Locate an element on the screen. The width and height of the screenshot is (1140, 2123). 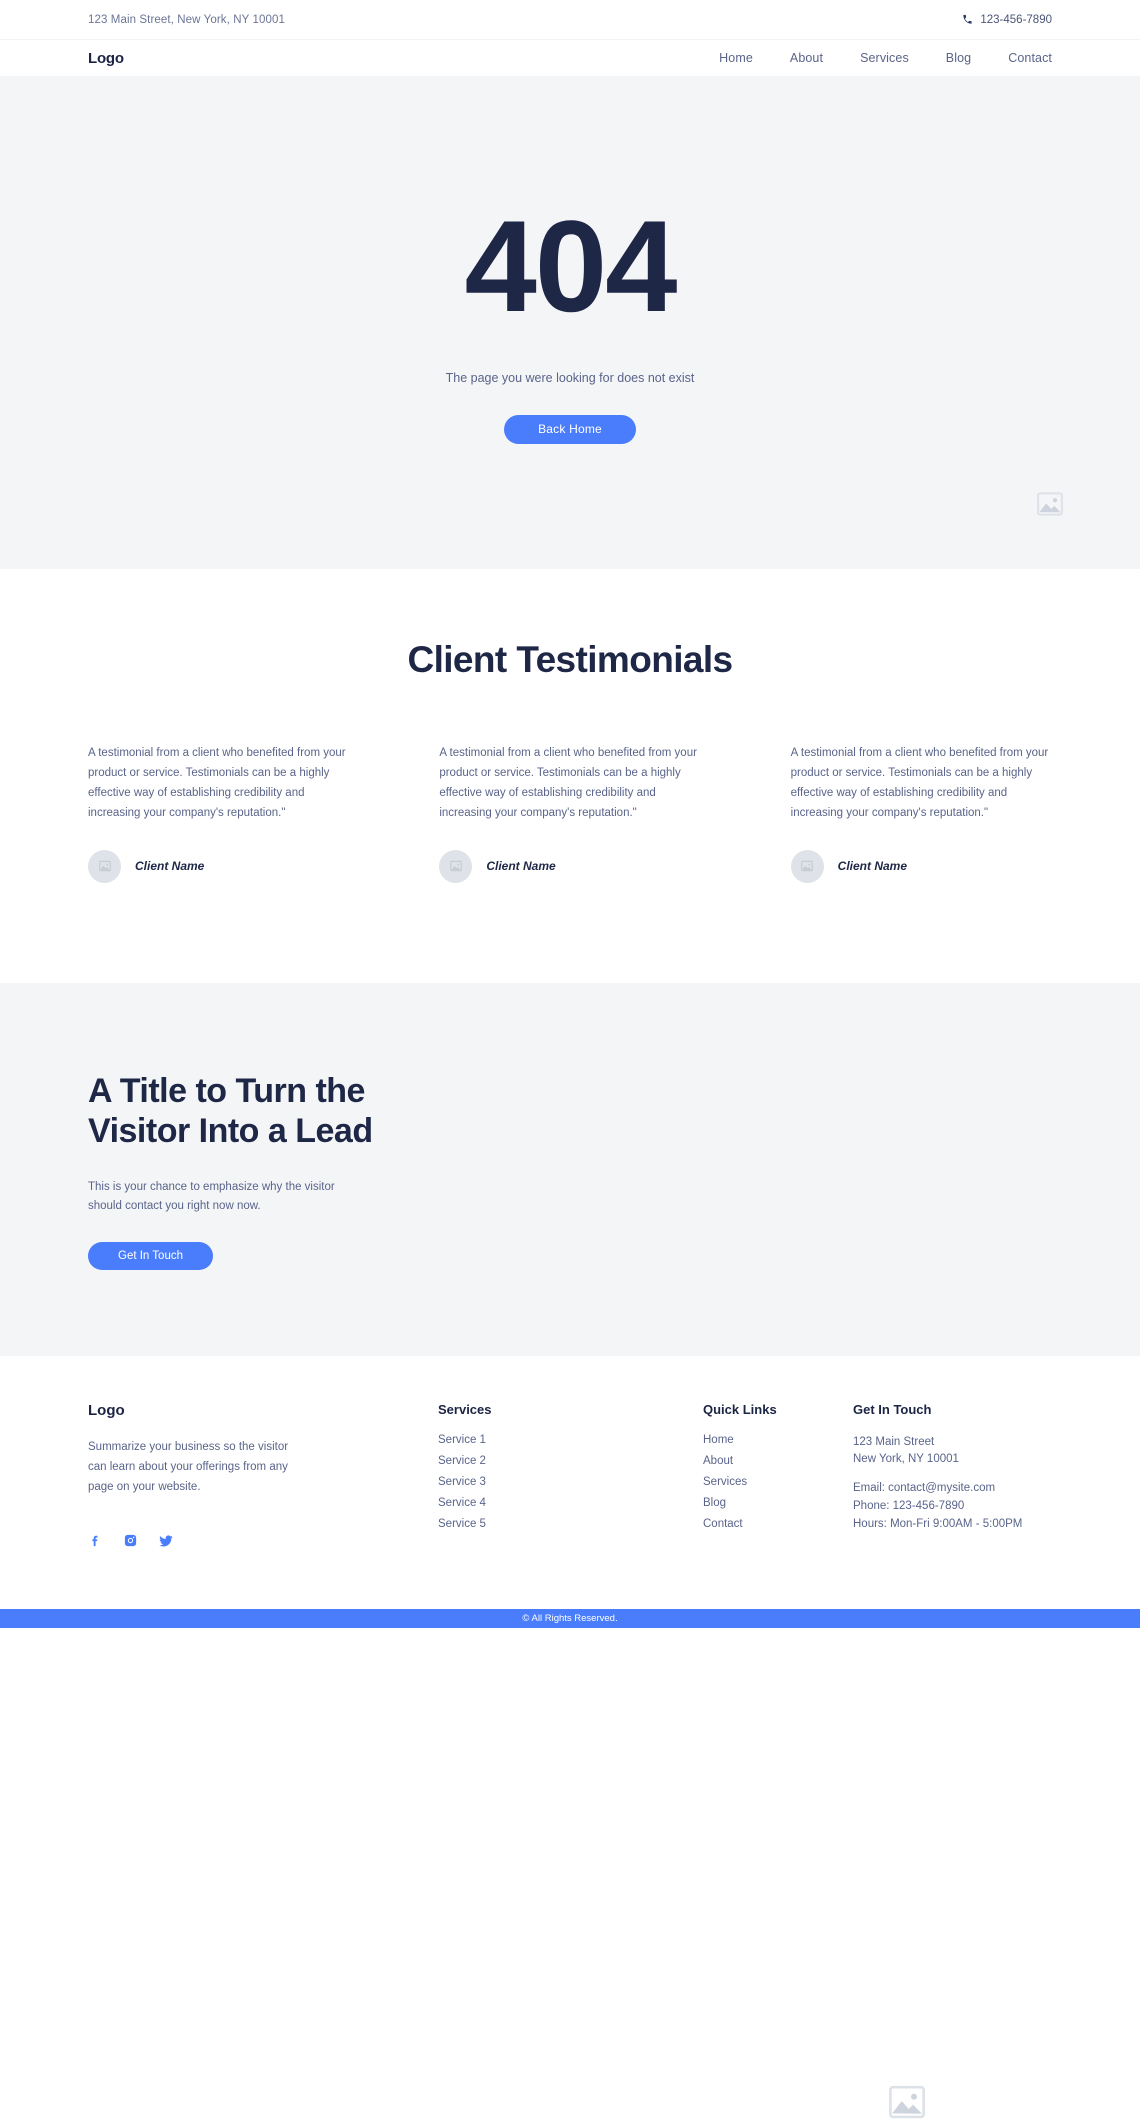
footer-service-5: Service 5 is located at coordinates (570, 1524).